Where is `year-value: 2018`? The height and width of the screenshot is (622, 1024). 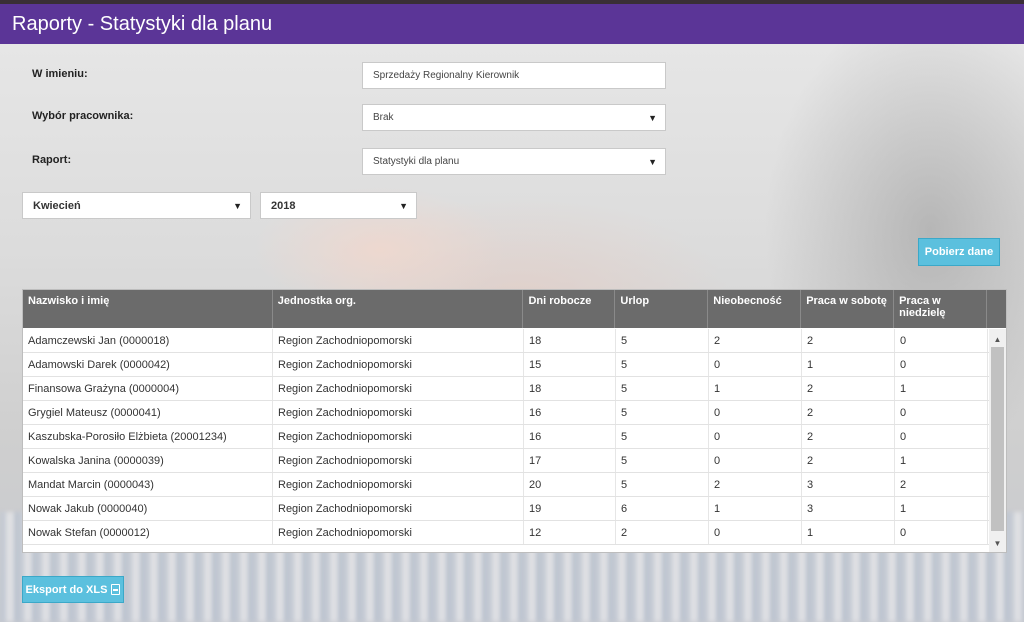
year-value: 2018 is located at coordinates (283, 205).